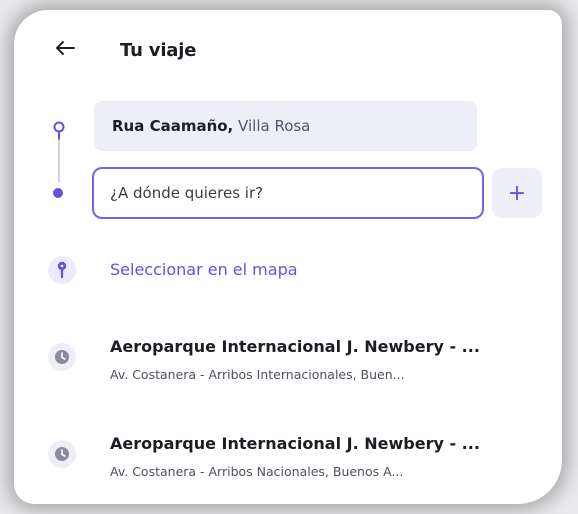  I want to click on origin-pin-icon, so click(59, 131).